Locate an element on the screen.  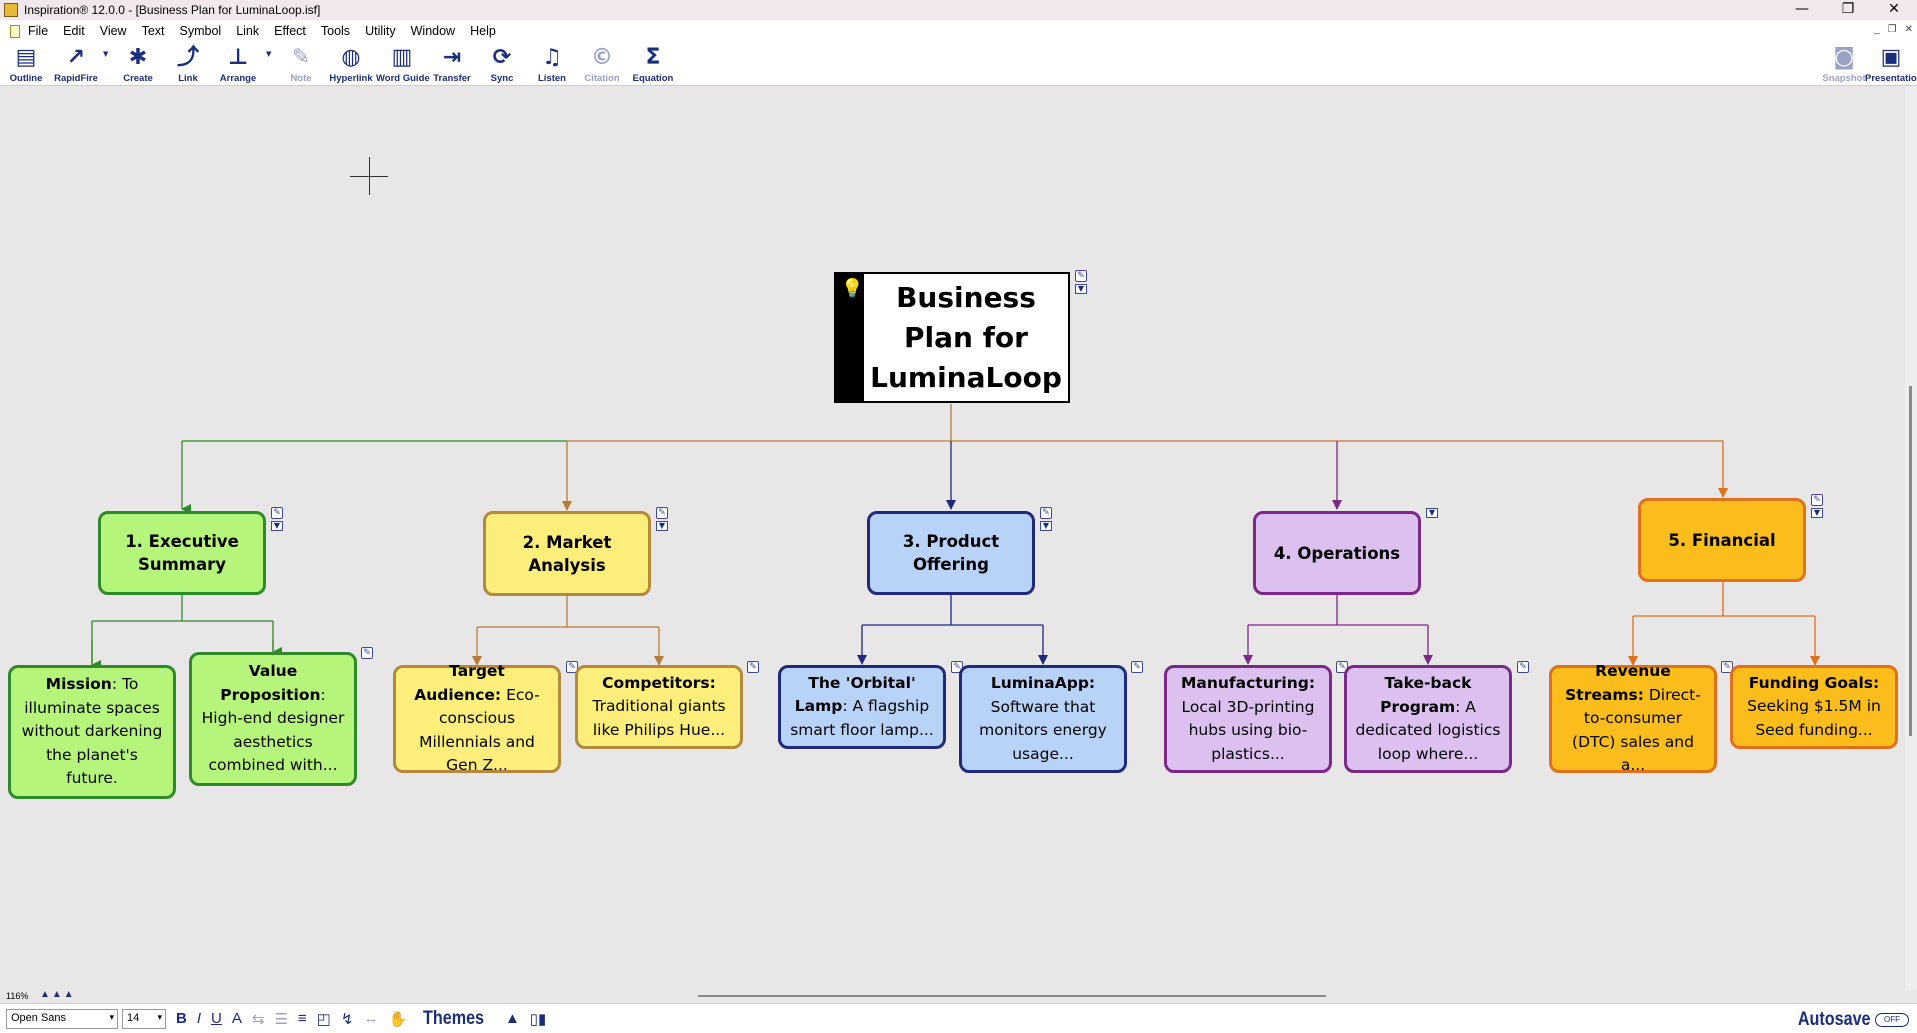
horizontal-scroll-thumb is located at coordinates (1012, 996).